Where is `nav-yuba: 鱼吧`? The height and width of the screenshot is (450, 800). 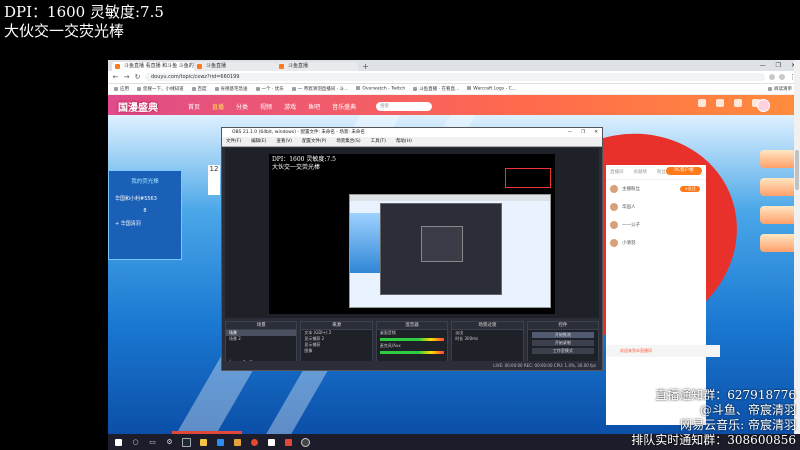
nav-yuba: 鱼吧 is located at coordinates (314, 106).